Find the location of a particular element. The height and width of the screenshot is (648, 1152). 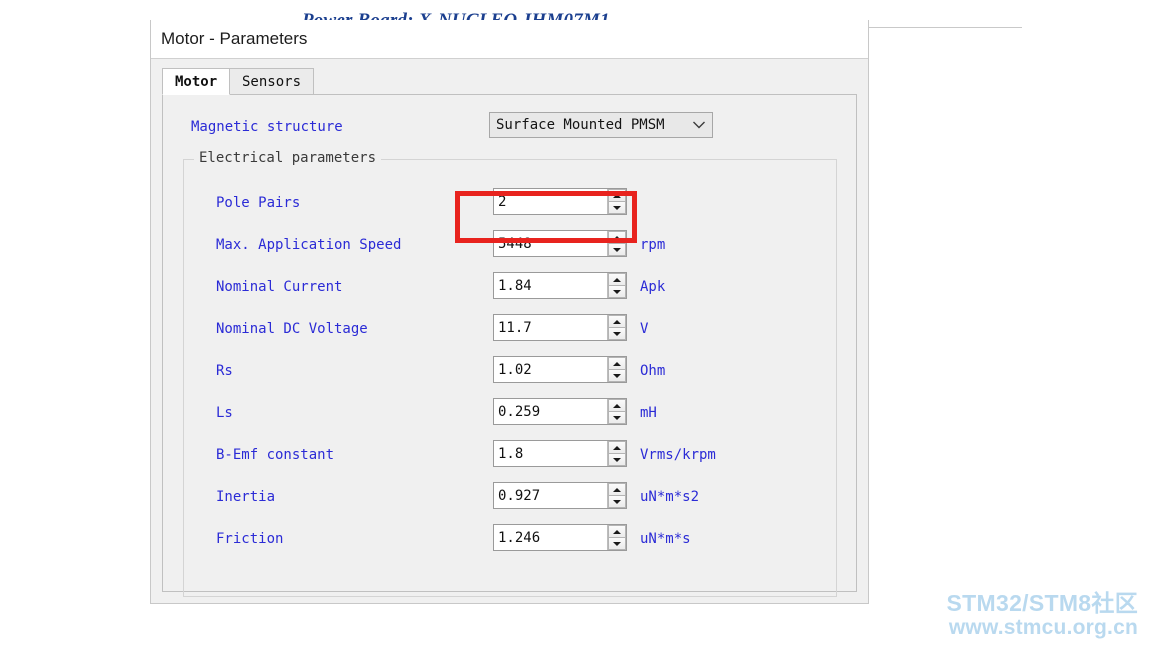

site-watermark: STM32/STM8社区 www.stmcu.org.cn is located at coordinates (1042, 614).